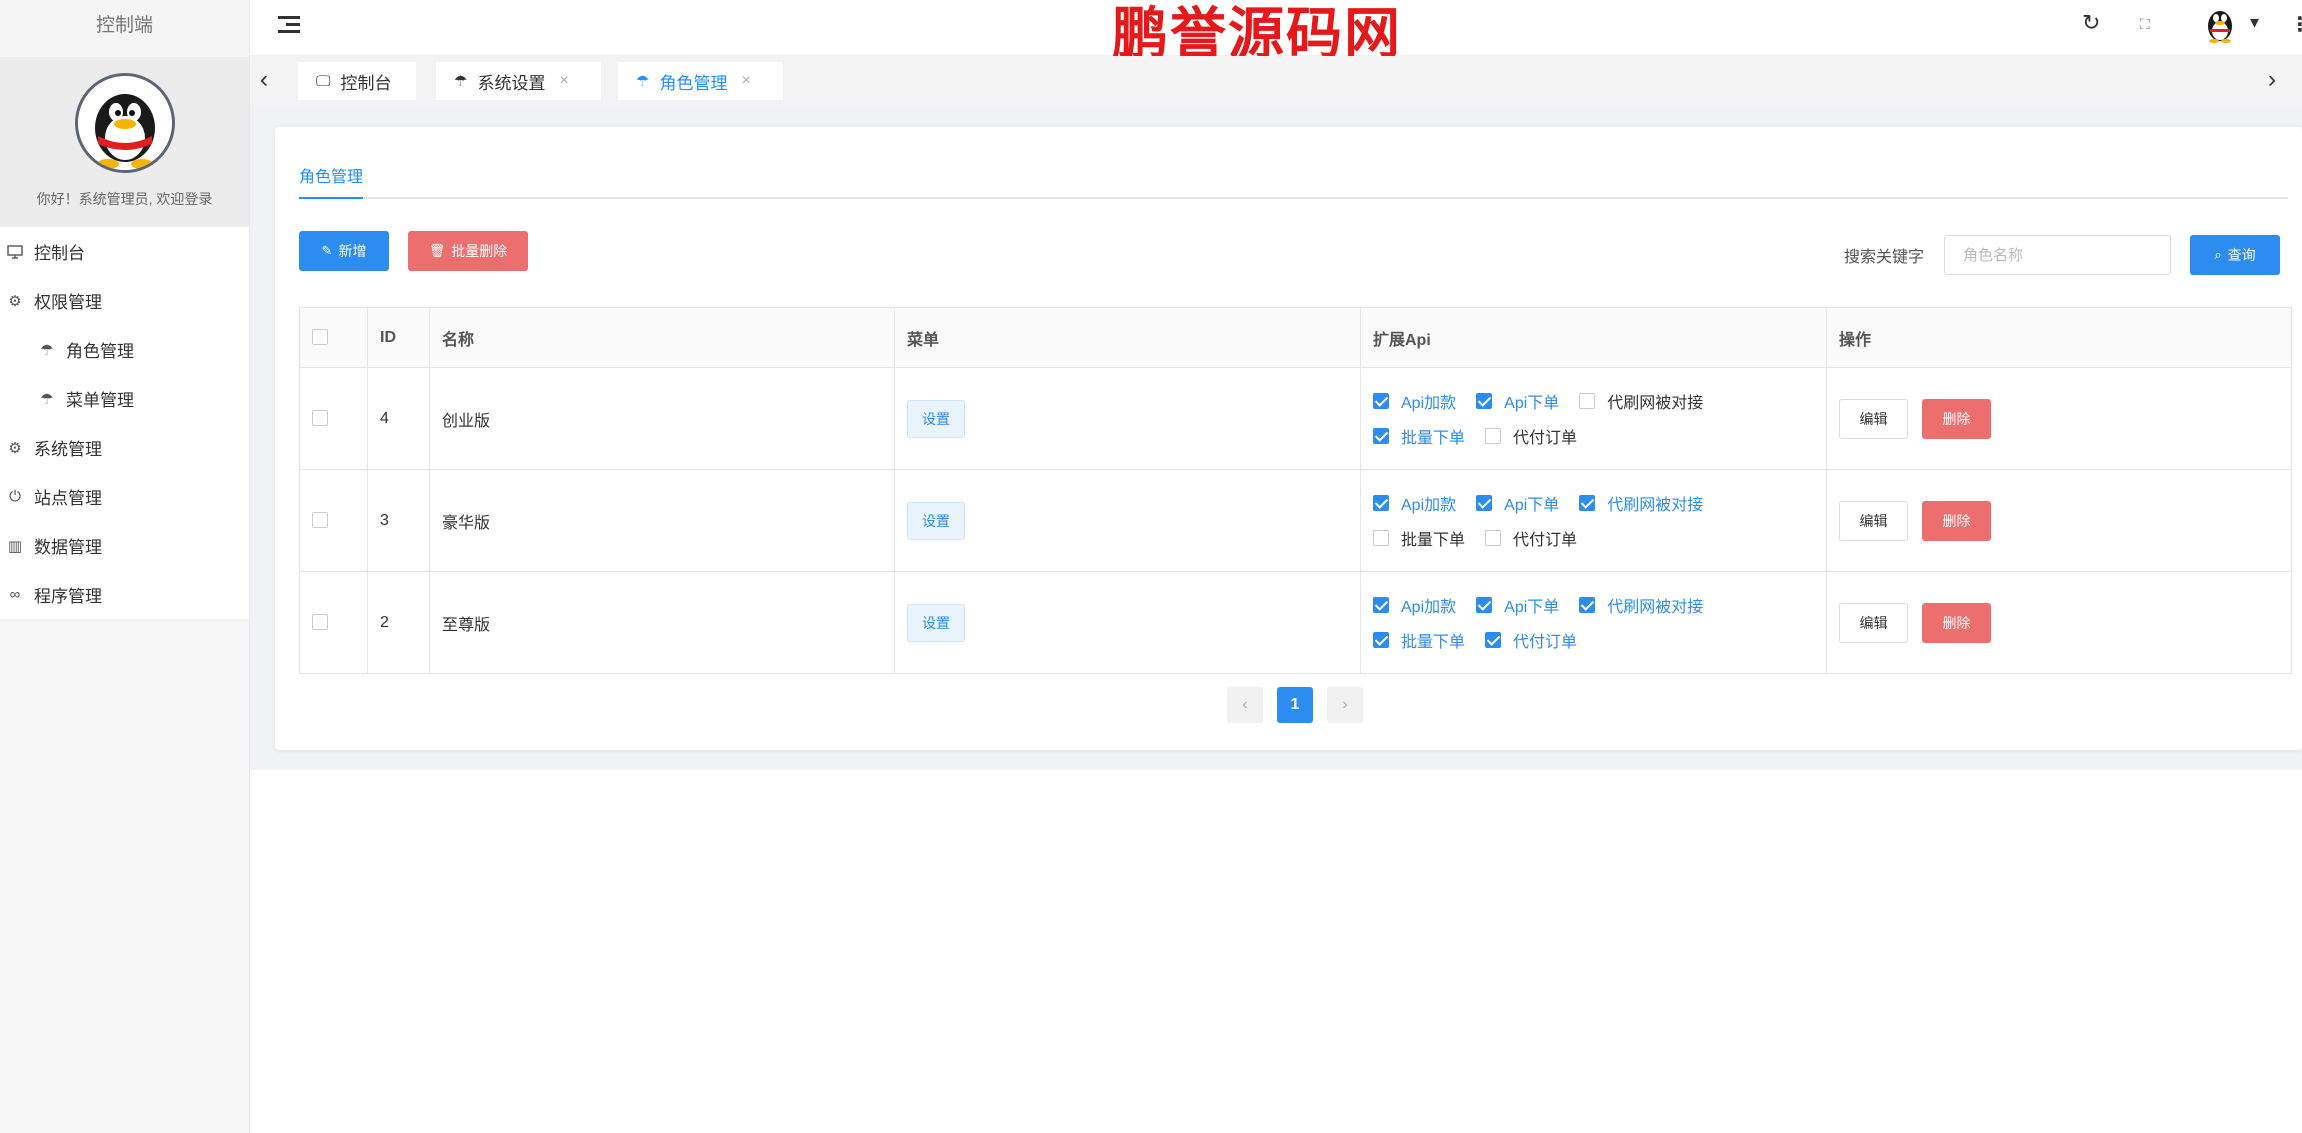 The height and width of the screenshot is (1133, 2302). What do you see at coordinates (1593, 337) in the screenshot?
I see `column-header-api: 扩展Api` at bounding box center [1593, 337].